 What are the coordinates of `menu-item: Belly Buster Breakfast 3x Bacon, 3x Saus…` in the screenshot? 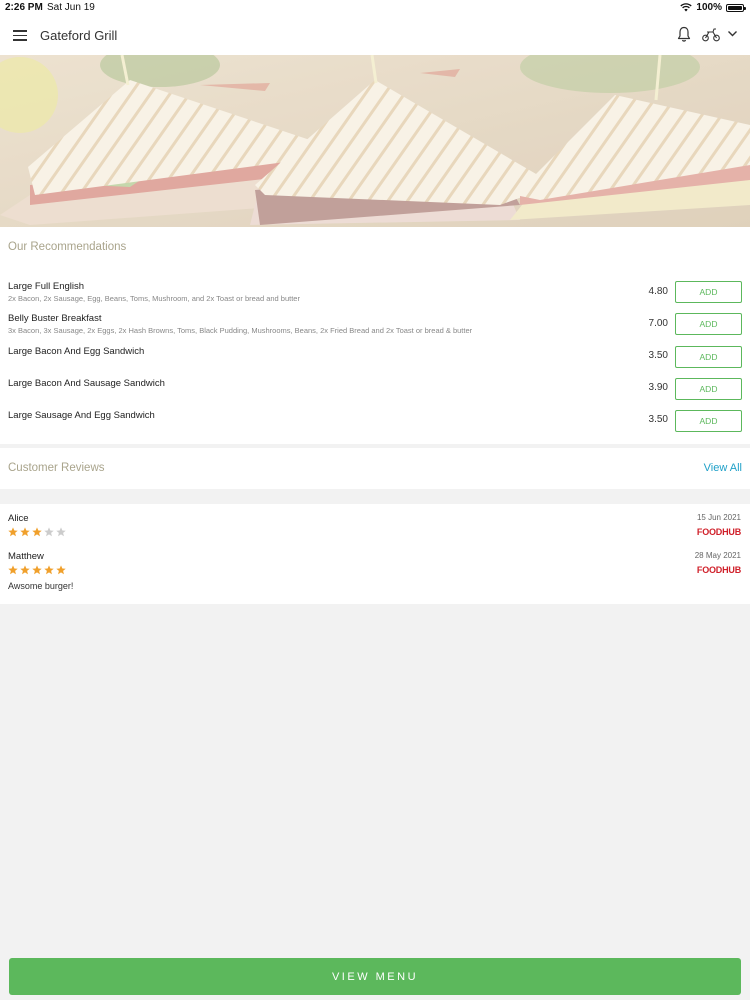 It's located at (375, 328).